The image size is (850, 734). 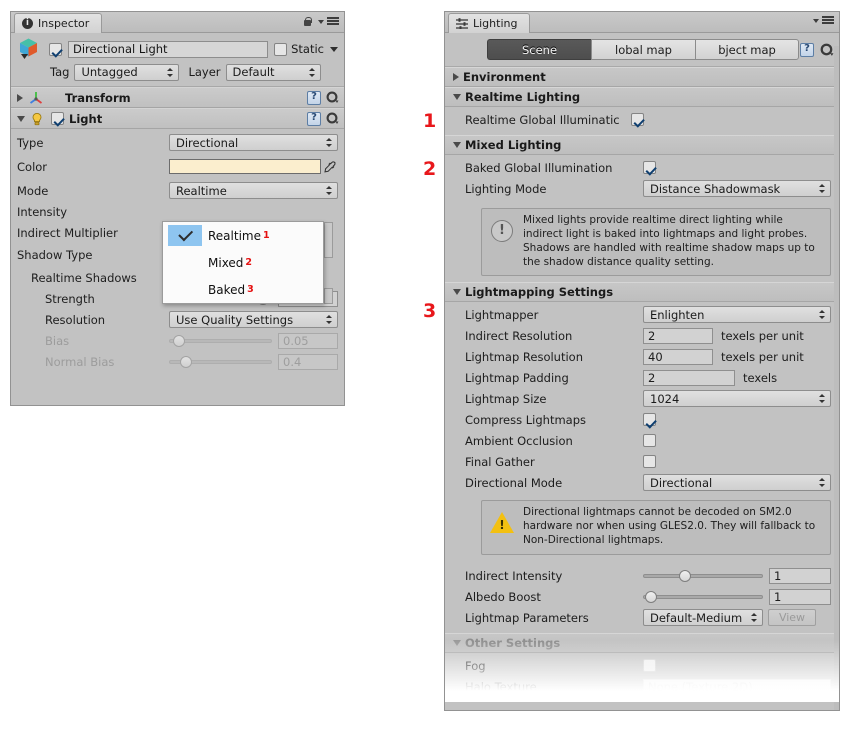 I want to click on lighting-tab-icons, so click(x=823, y=20).